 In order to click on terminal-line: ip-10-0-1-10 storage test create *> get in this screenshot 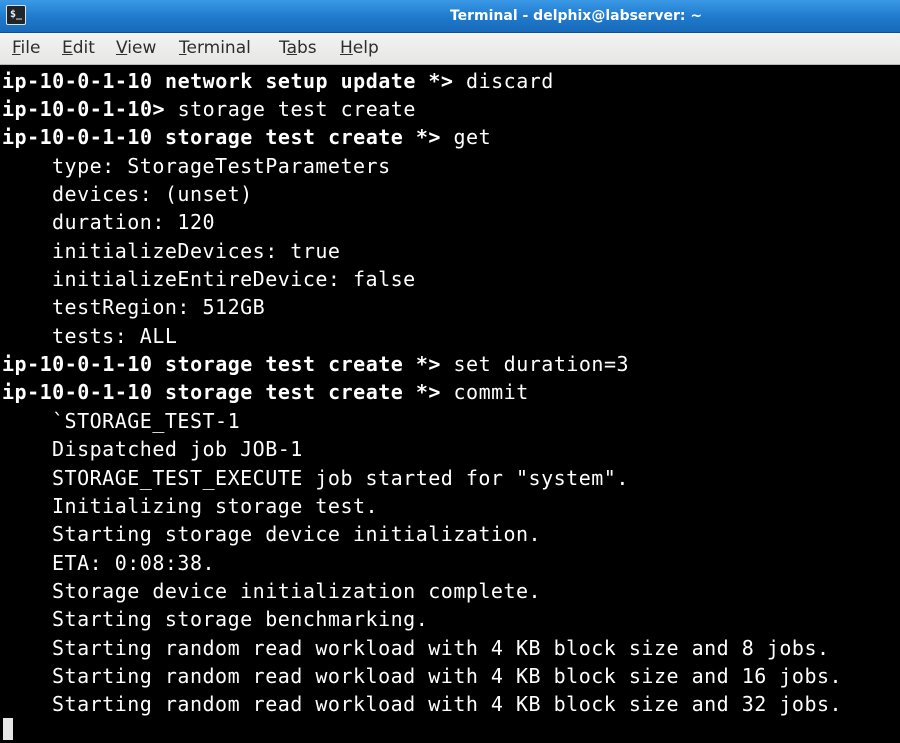, I will do `click(246, 137)`.